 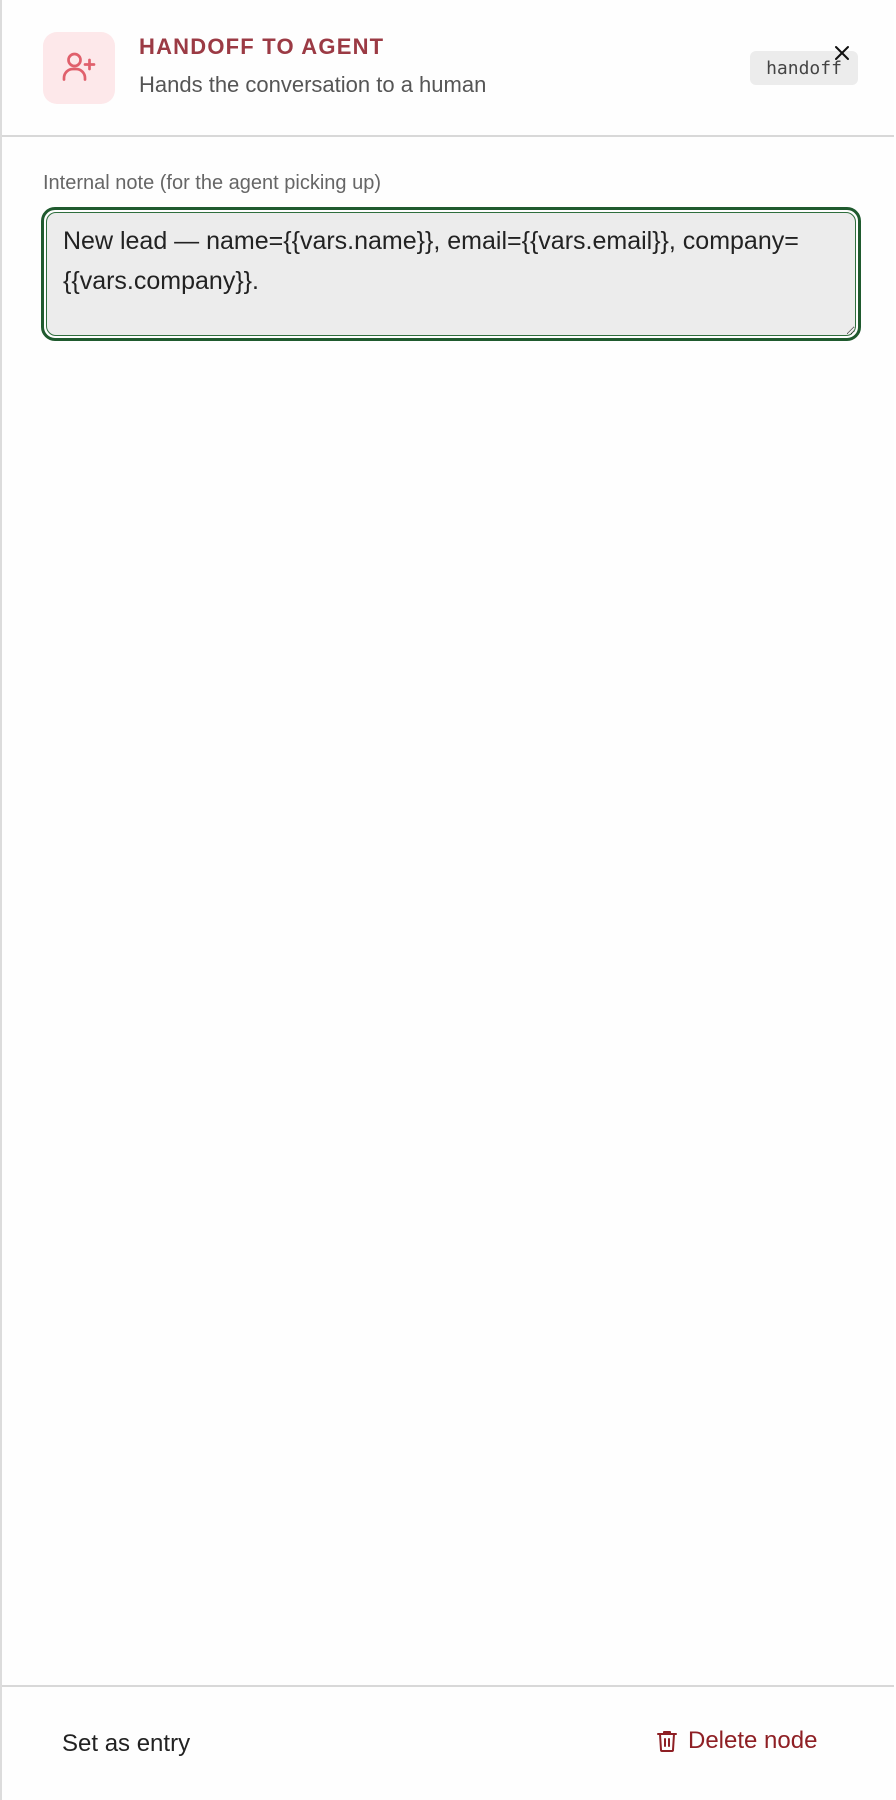 What do you see at coordinates (212, 183) in the screenshot?
I see `internal-note-label: Internal note (for the agent picking up)` at bounding box center [212, 183].